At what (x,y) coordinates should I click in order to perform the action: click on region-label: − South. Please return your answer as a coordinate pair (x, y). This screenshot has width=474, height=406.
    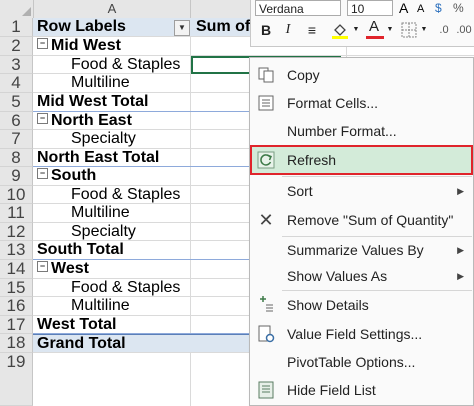
    Looking at the image, I should click on (66, 176).